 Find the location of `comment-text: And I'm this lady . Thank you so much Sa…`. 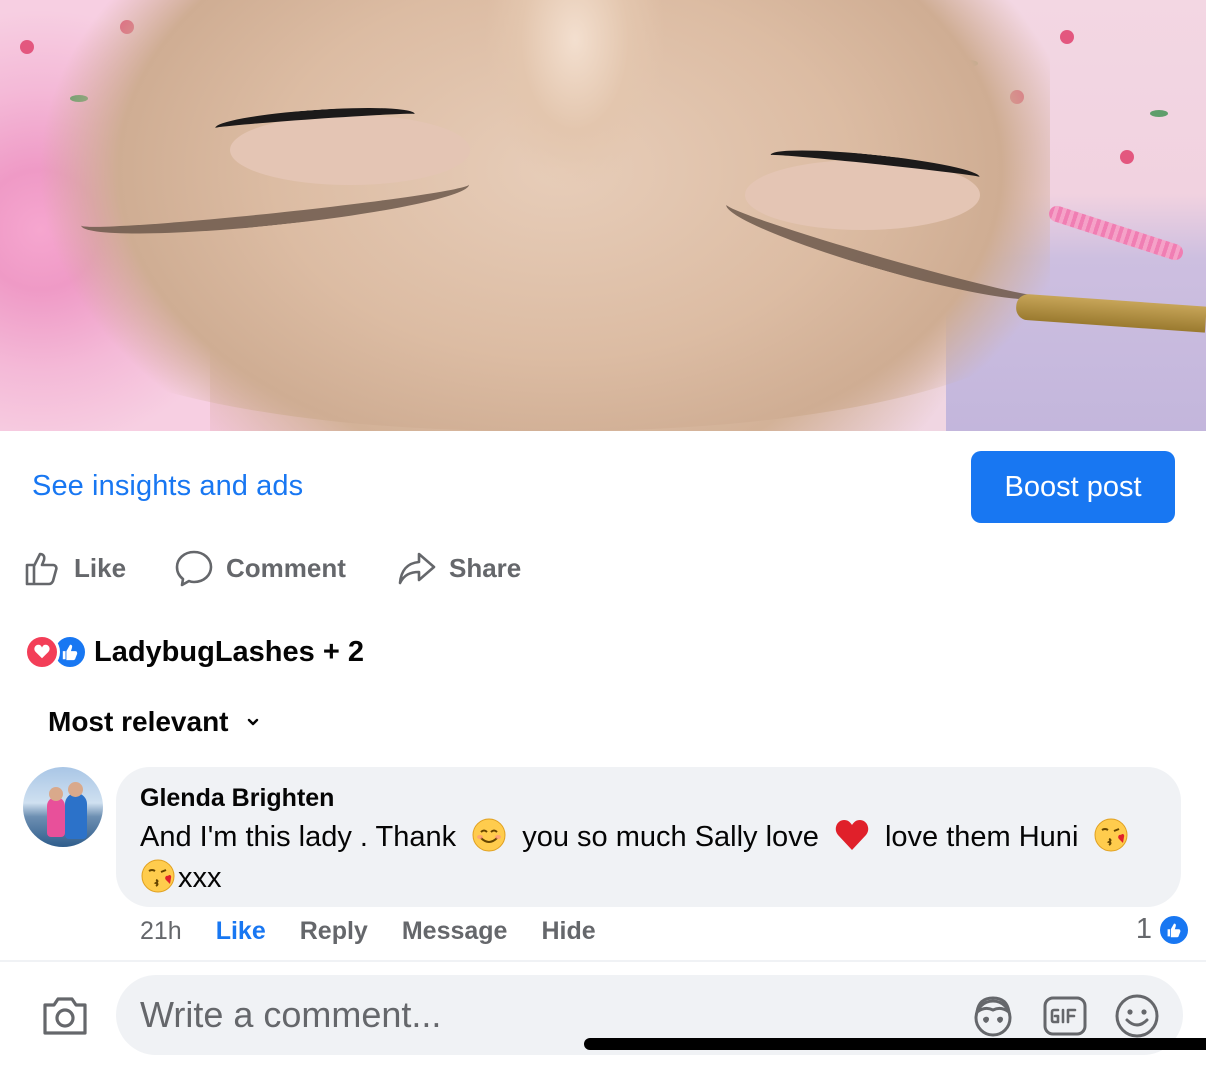

comment-text: And I'm this lady . Thank you so much Sa… is located at coordinates (652, 858).